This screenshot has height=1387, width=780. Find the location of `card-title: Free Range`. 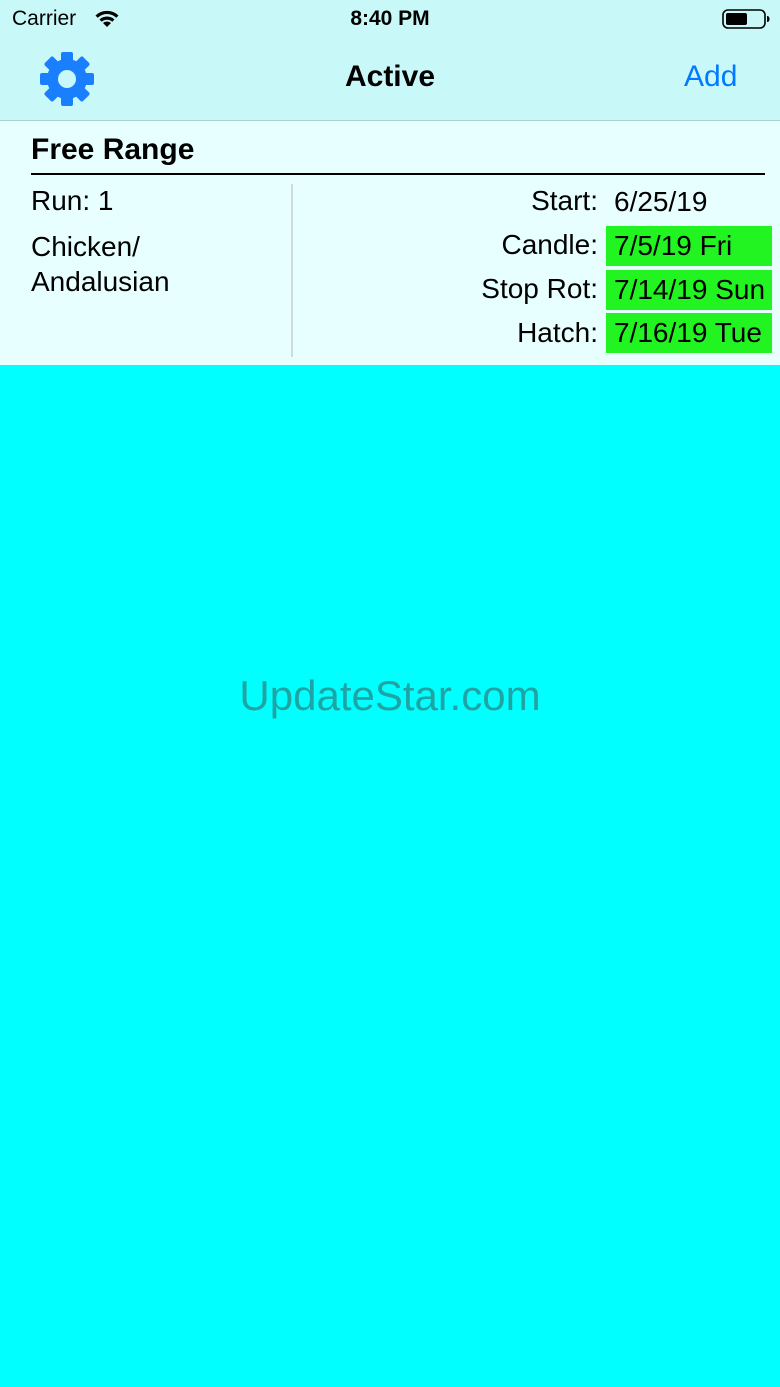

card-title: Free Range is located at coordinates (113, 149).